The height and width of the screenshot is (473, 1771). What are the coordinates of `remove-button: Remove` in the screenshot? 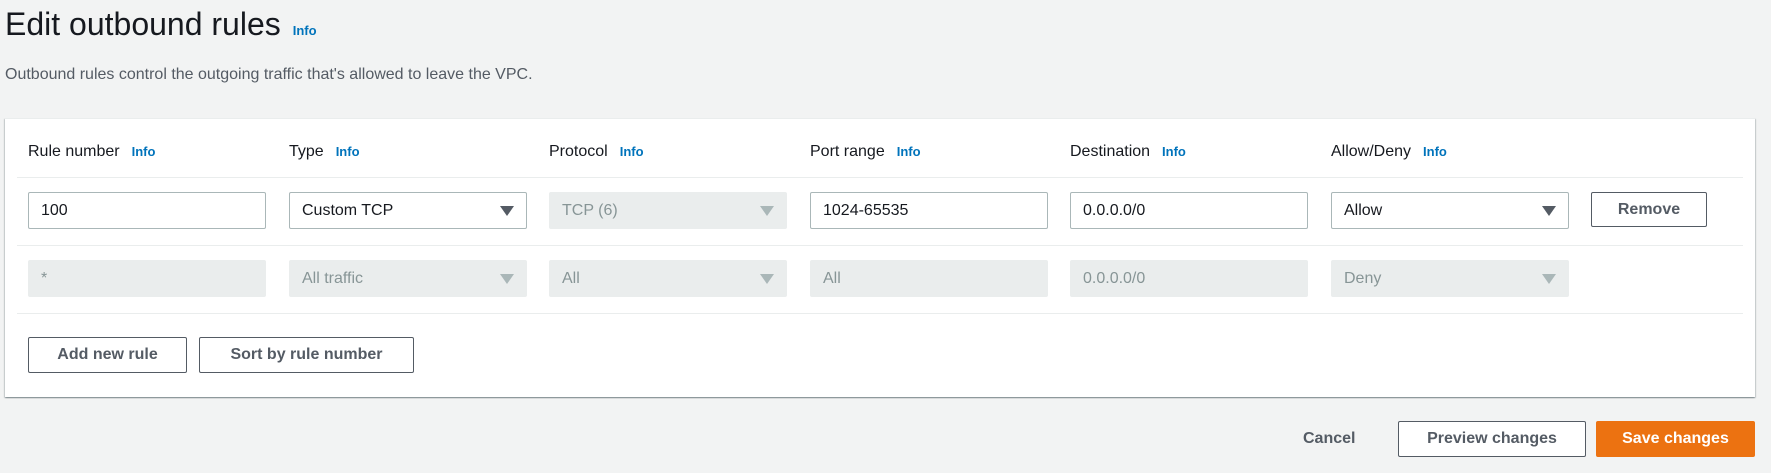 It's located at (1649, 209).